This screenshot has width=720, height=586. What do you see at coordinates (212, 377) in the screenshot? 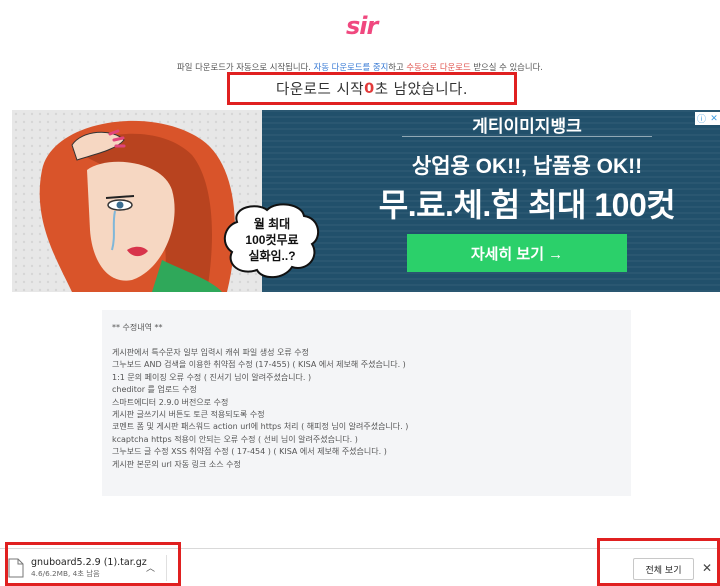
I see `changelog-item: 1:1 문의 페이징 오류 수정 ( 진서기 님이 알려주셨습니다. )` at bounding box center [212, 377].